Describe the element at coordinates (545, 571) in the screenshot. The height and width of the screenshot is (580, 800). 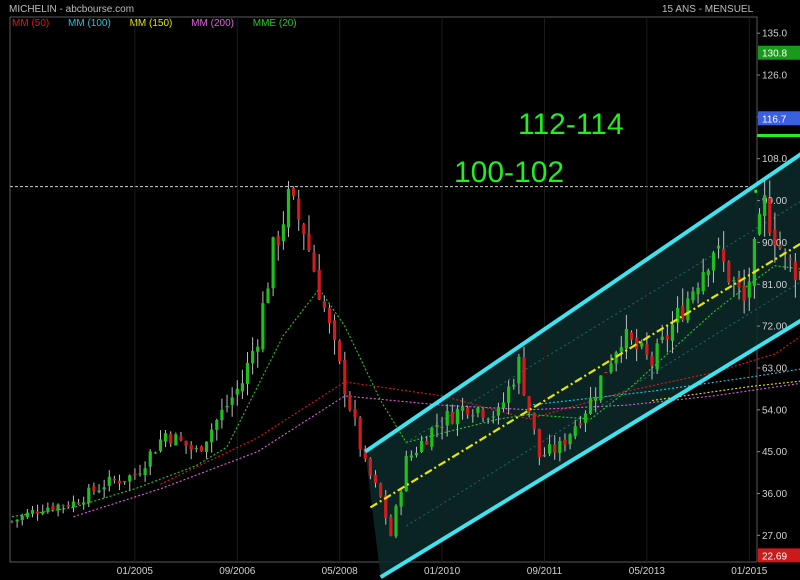
I see `x-tick-label: 09/2011` at that location.